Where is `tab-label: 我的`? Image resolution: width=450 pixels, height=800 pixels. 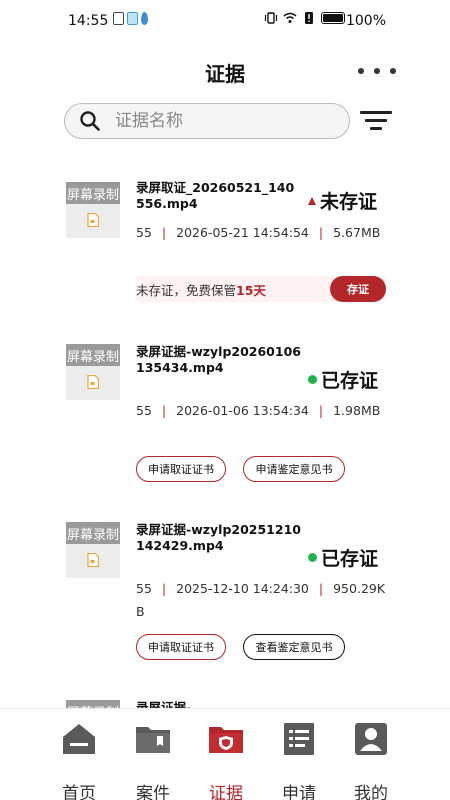 tab-label: 我的 is located at coordinates (371, 792).